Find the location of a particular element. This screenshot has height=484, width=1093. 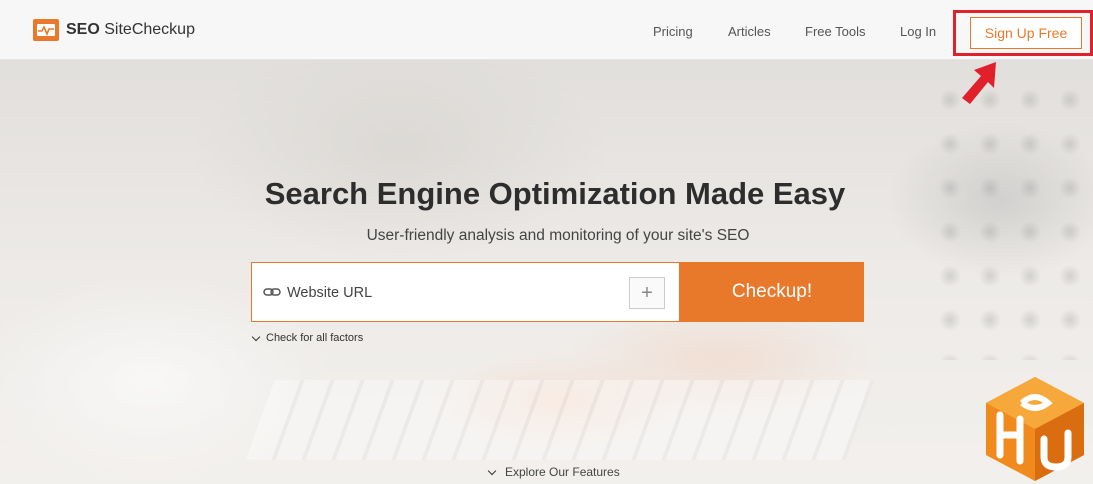

nav-articles: Articles is located at coordinates (749, 31).